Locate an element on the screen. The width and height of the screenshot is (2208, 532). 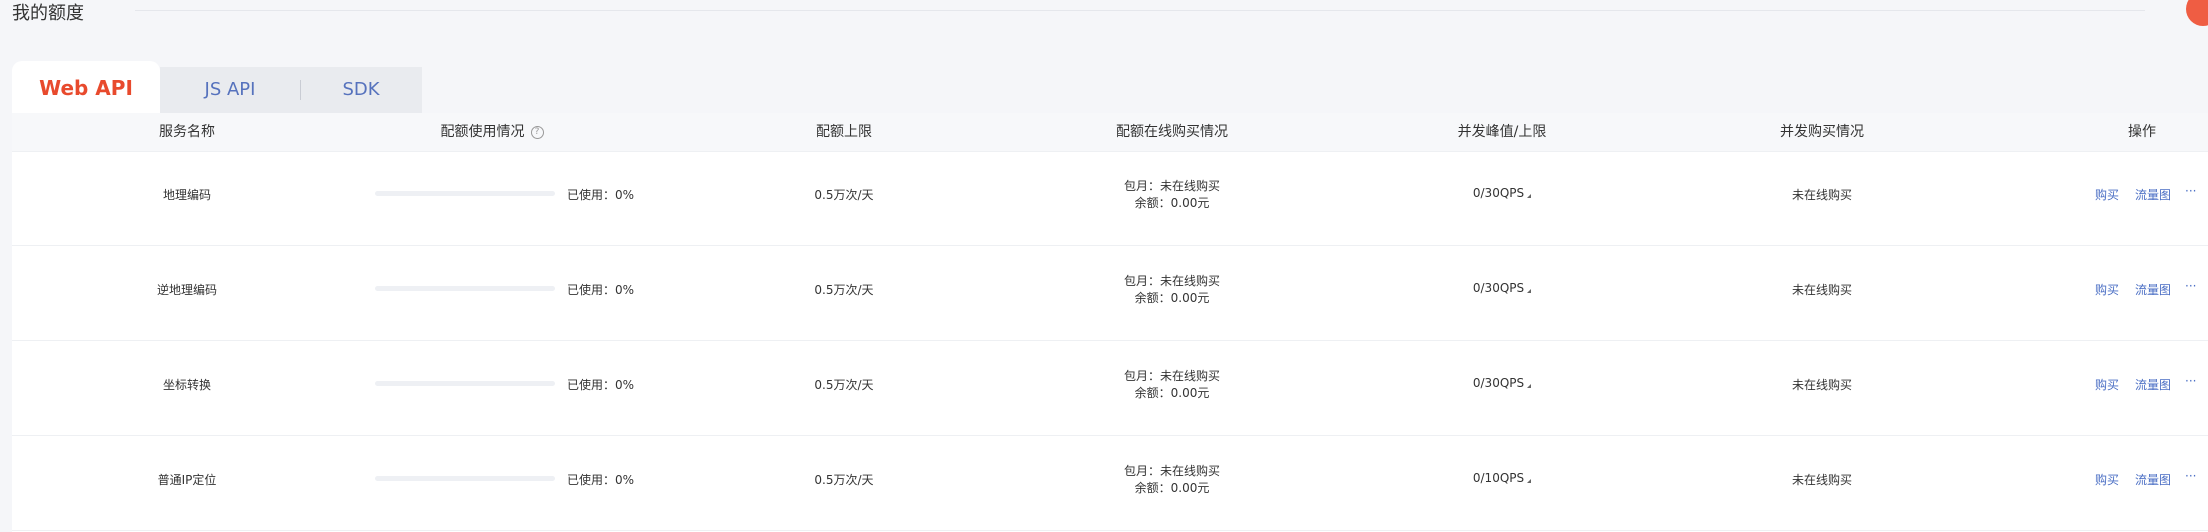
header-concurrency: 并发峰值/上限 is located at coordinates (1502, 132).